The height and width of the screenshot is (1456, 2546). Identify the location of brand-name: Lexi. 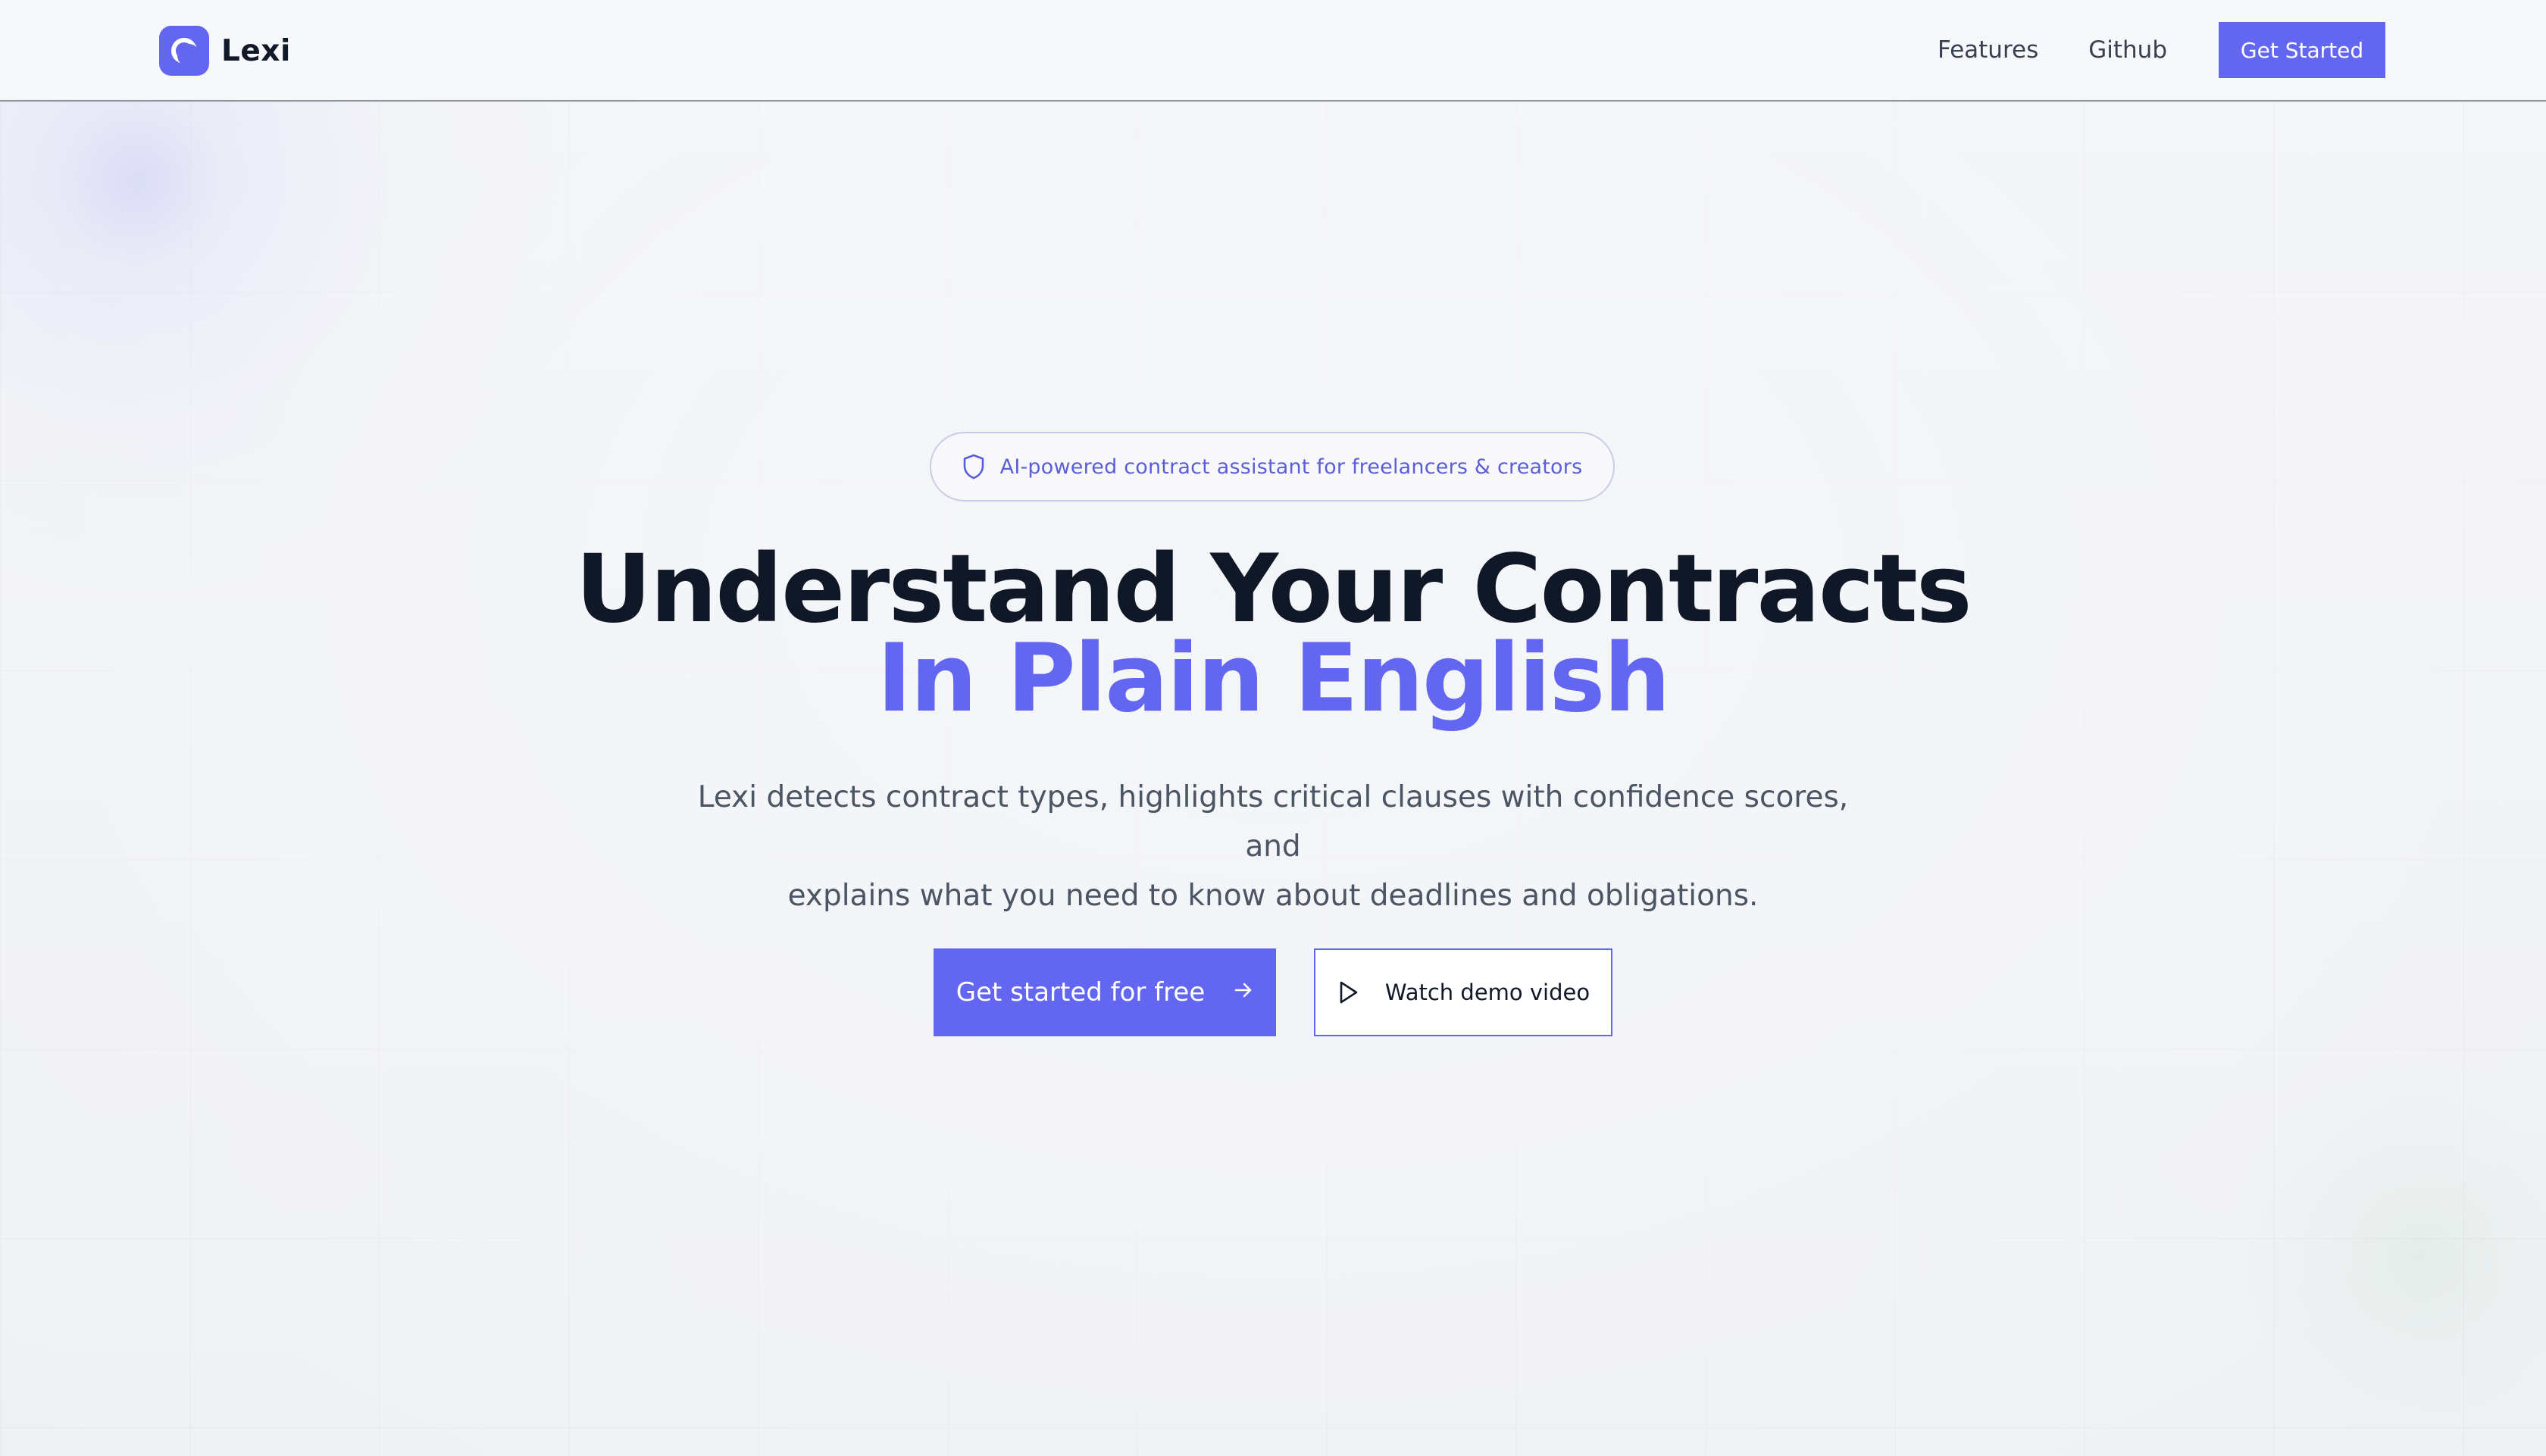
(256, 51).